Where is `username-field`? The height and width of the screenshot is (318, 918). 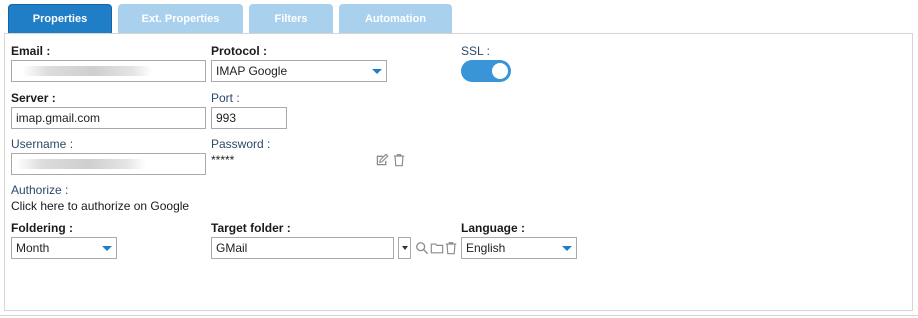 username-field is located at coordinates (108, 164).